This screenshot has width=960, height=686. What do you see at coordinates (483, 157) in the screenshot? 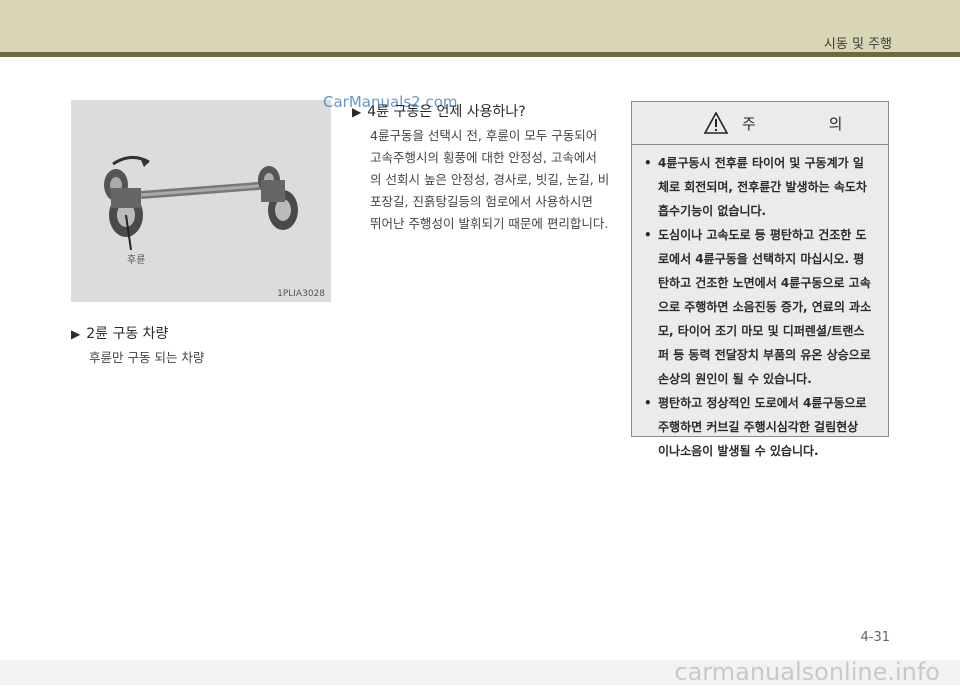
I see `four-wheel-text-line: 고속주행시의 횡풍에 대한 안정성, 고속에서` at bounding box center [483, 157].